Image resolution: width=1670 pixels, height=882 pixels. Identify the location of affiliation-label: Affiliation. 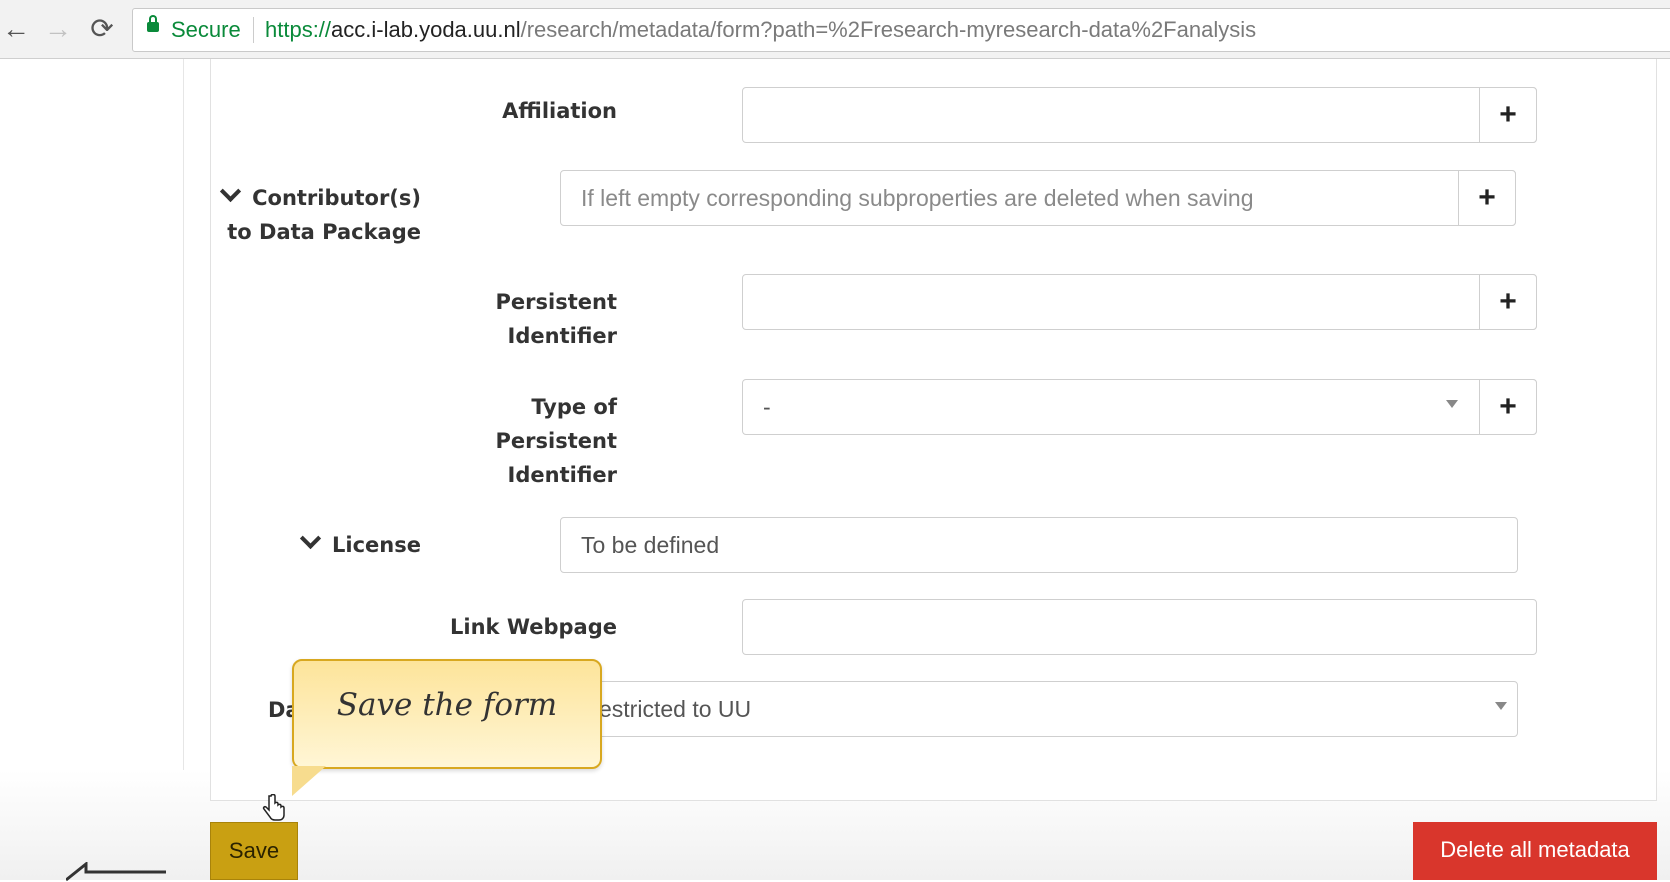
(559, 111).